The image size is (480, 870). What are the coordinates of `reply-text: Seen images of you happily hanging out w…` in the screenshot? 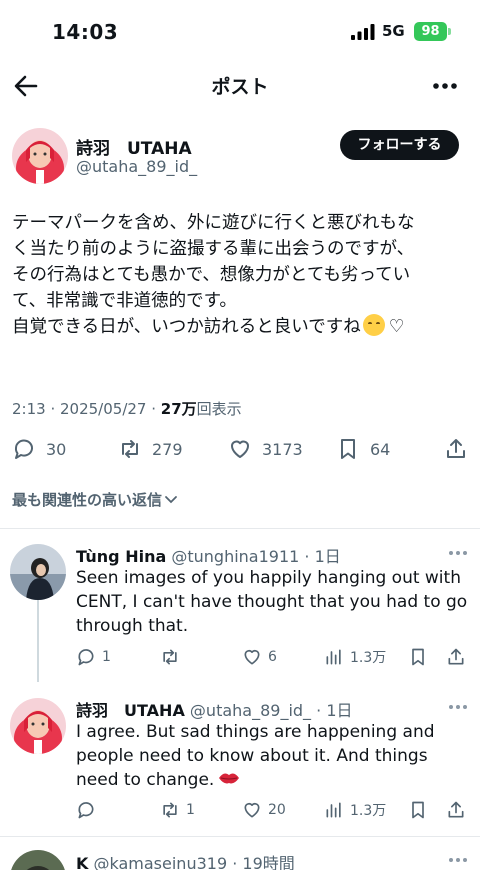 It's located at (276, 602).